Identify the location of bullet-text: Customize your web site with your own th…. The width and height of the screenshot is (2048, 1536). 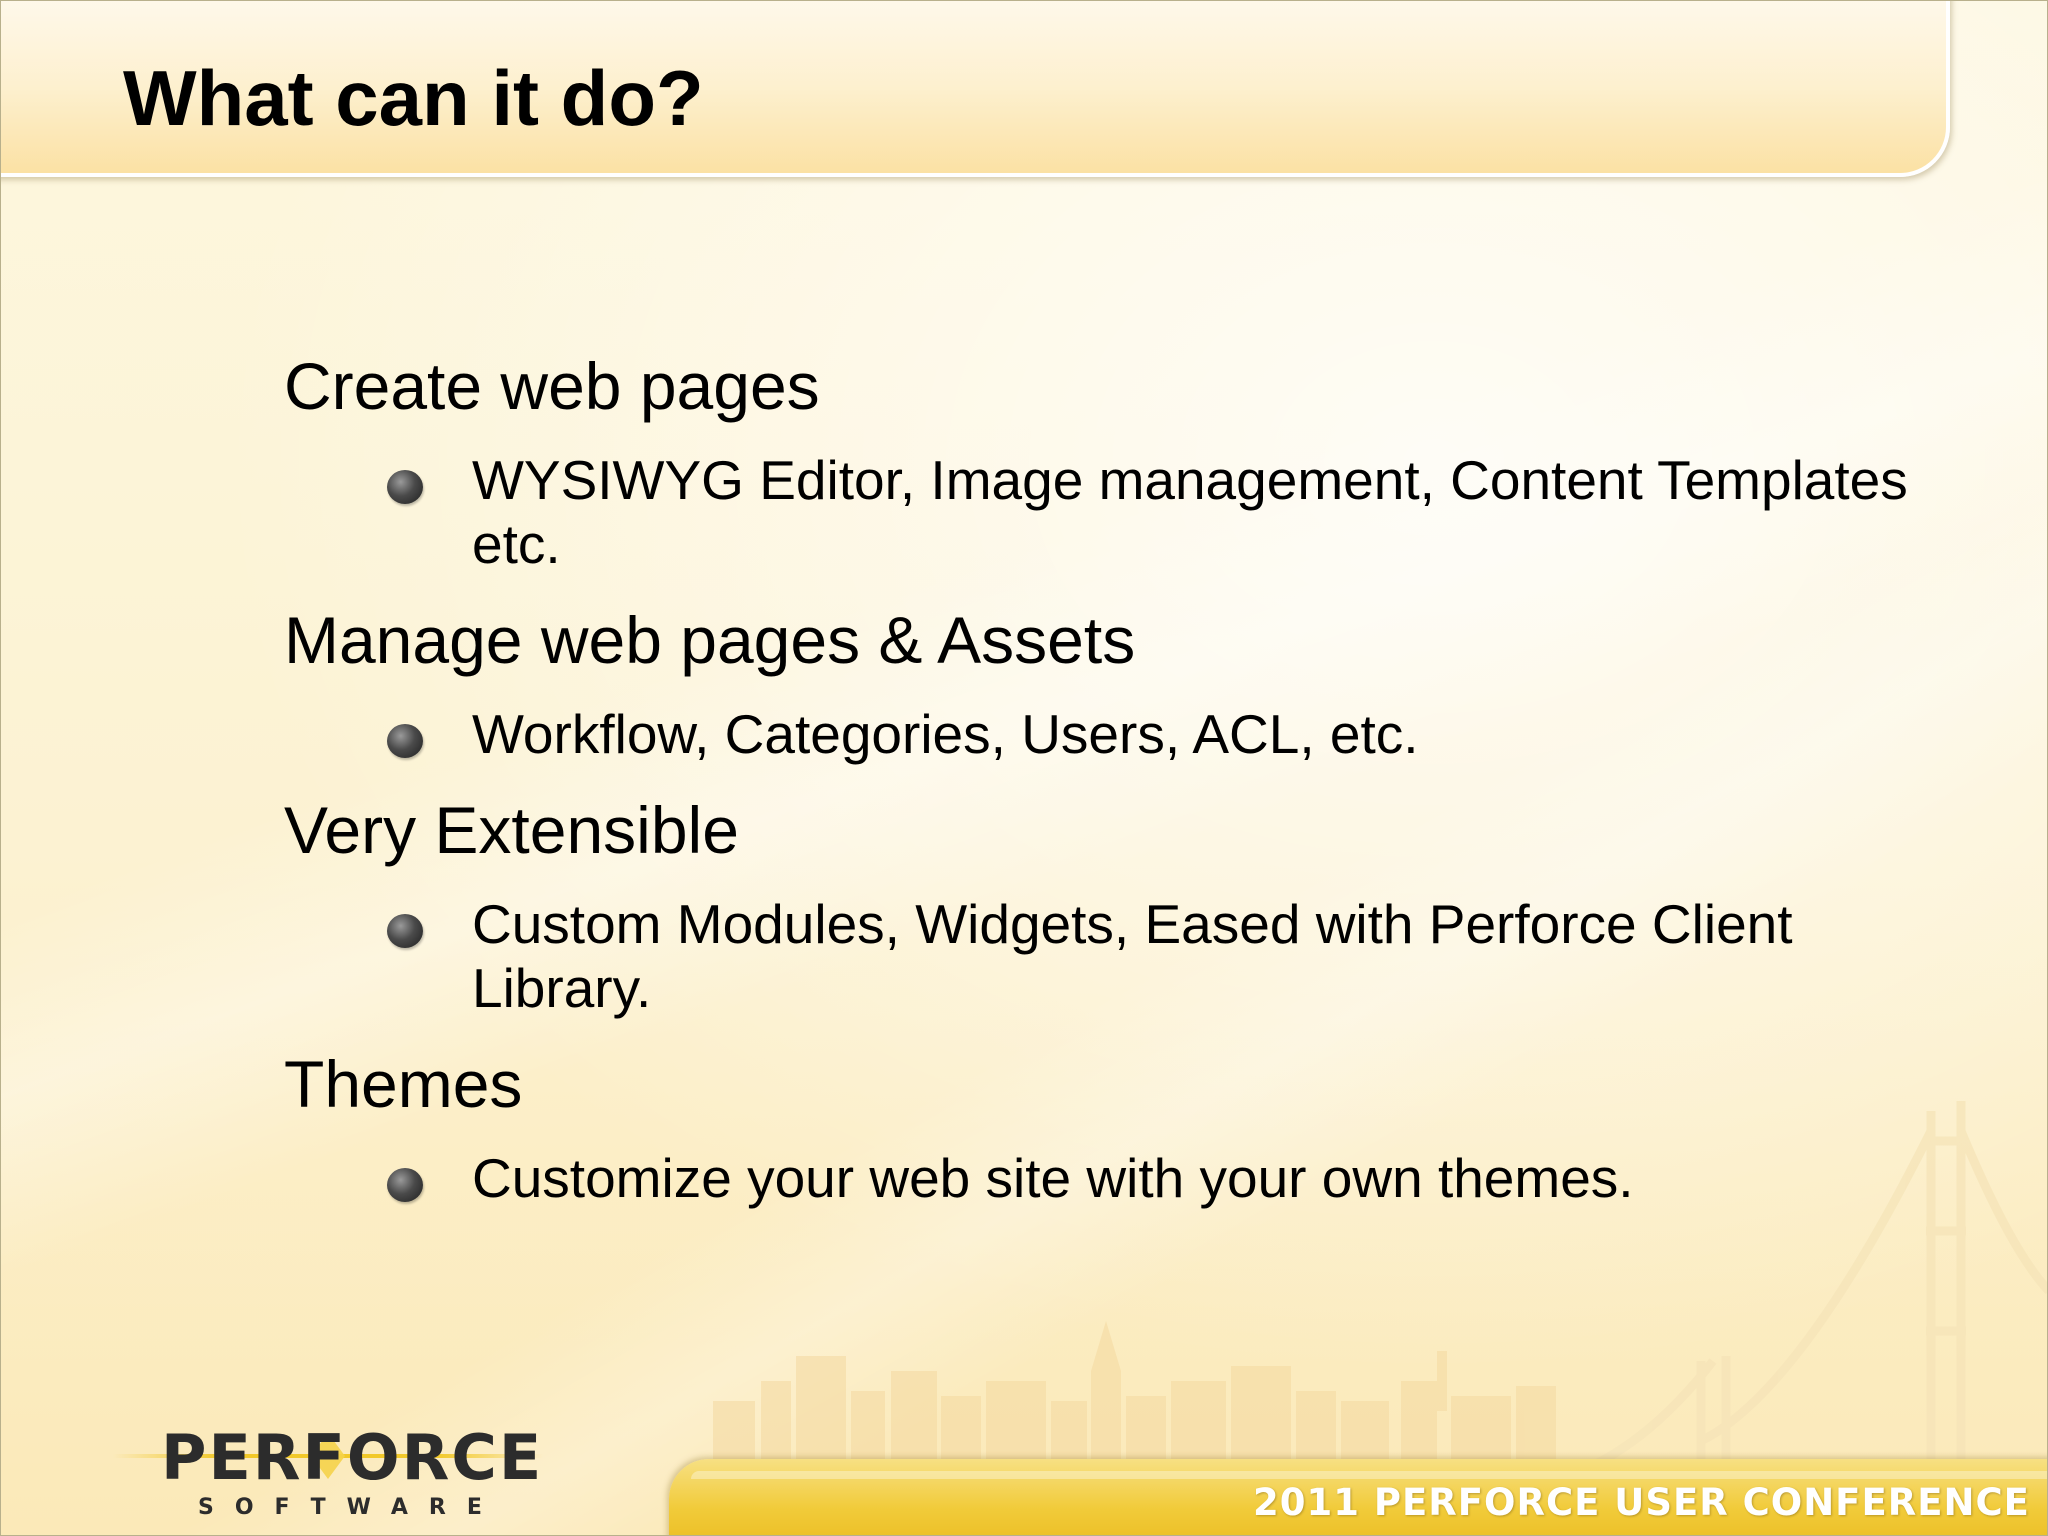
(1053, 1178).